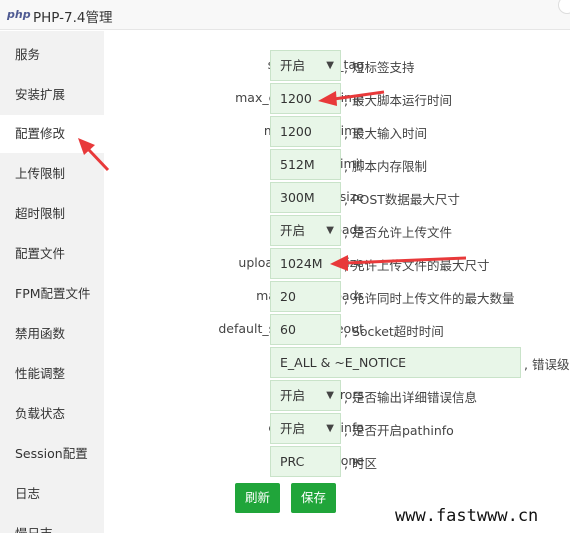 This screenshot has width=570, height=533. I want to click on upload-max-filesize-input: 1024M, so click(305, 263).